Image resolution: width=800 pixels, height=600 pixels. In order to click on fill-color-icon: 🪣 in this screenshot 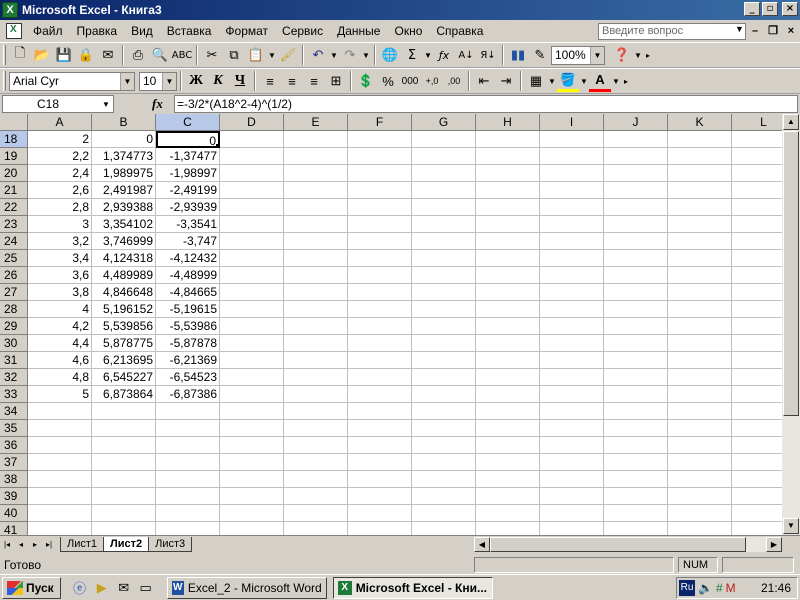, I will do `click(568, 81)`.